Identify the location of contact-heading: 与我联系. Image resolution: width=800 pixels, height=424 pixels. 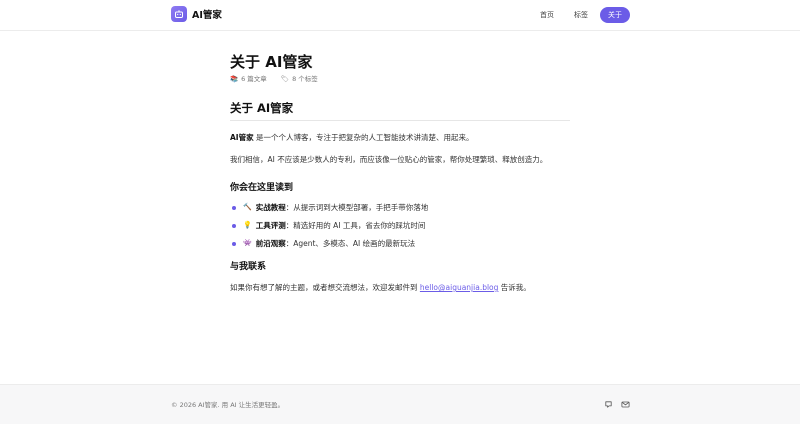
(248, 267).